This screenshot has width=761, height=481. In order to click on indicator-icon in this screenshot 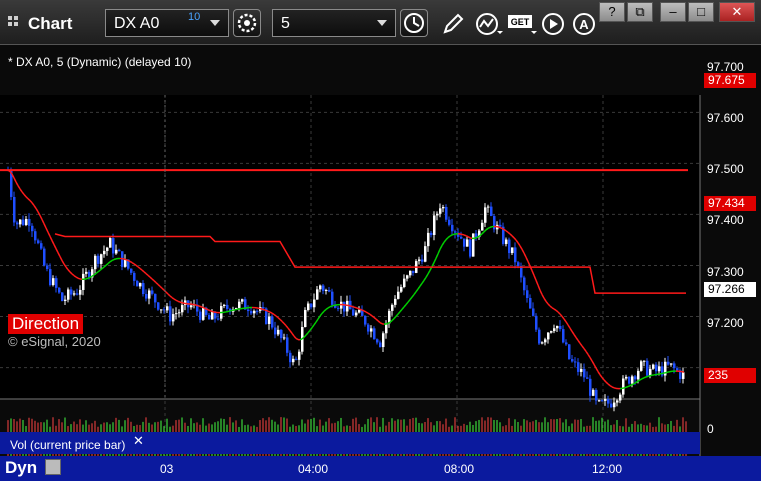, I will do `click(489, 24)`.